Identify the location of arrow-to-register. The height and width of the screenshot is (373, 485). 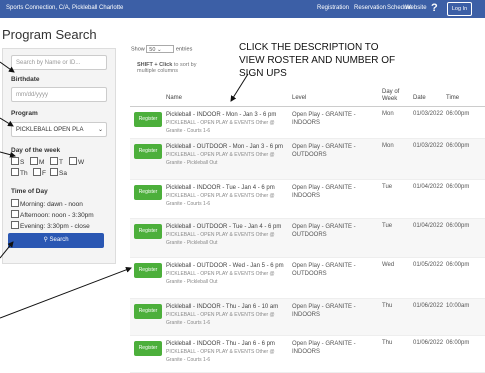
(66, 292).